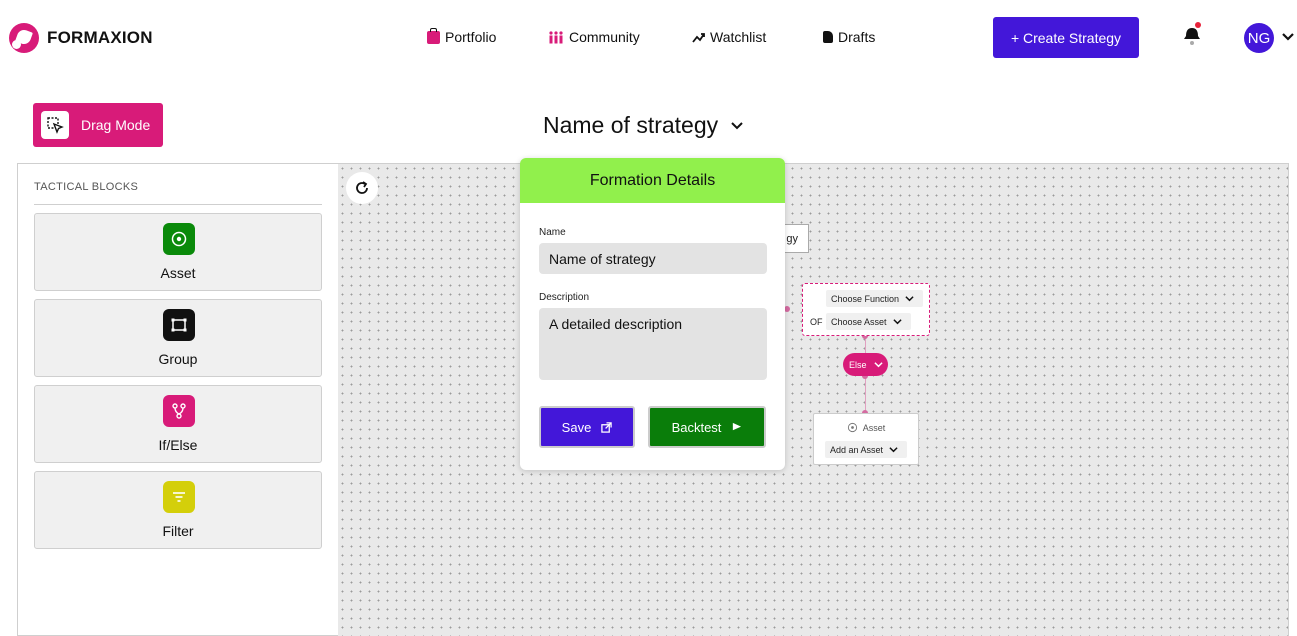 Image resolution: width=1297 pixels, height=636 pixels. I want to click on save-label: Save, so click(576, 427).